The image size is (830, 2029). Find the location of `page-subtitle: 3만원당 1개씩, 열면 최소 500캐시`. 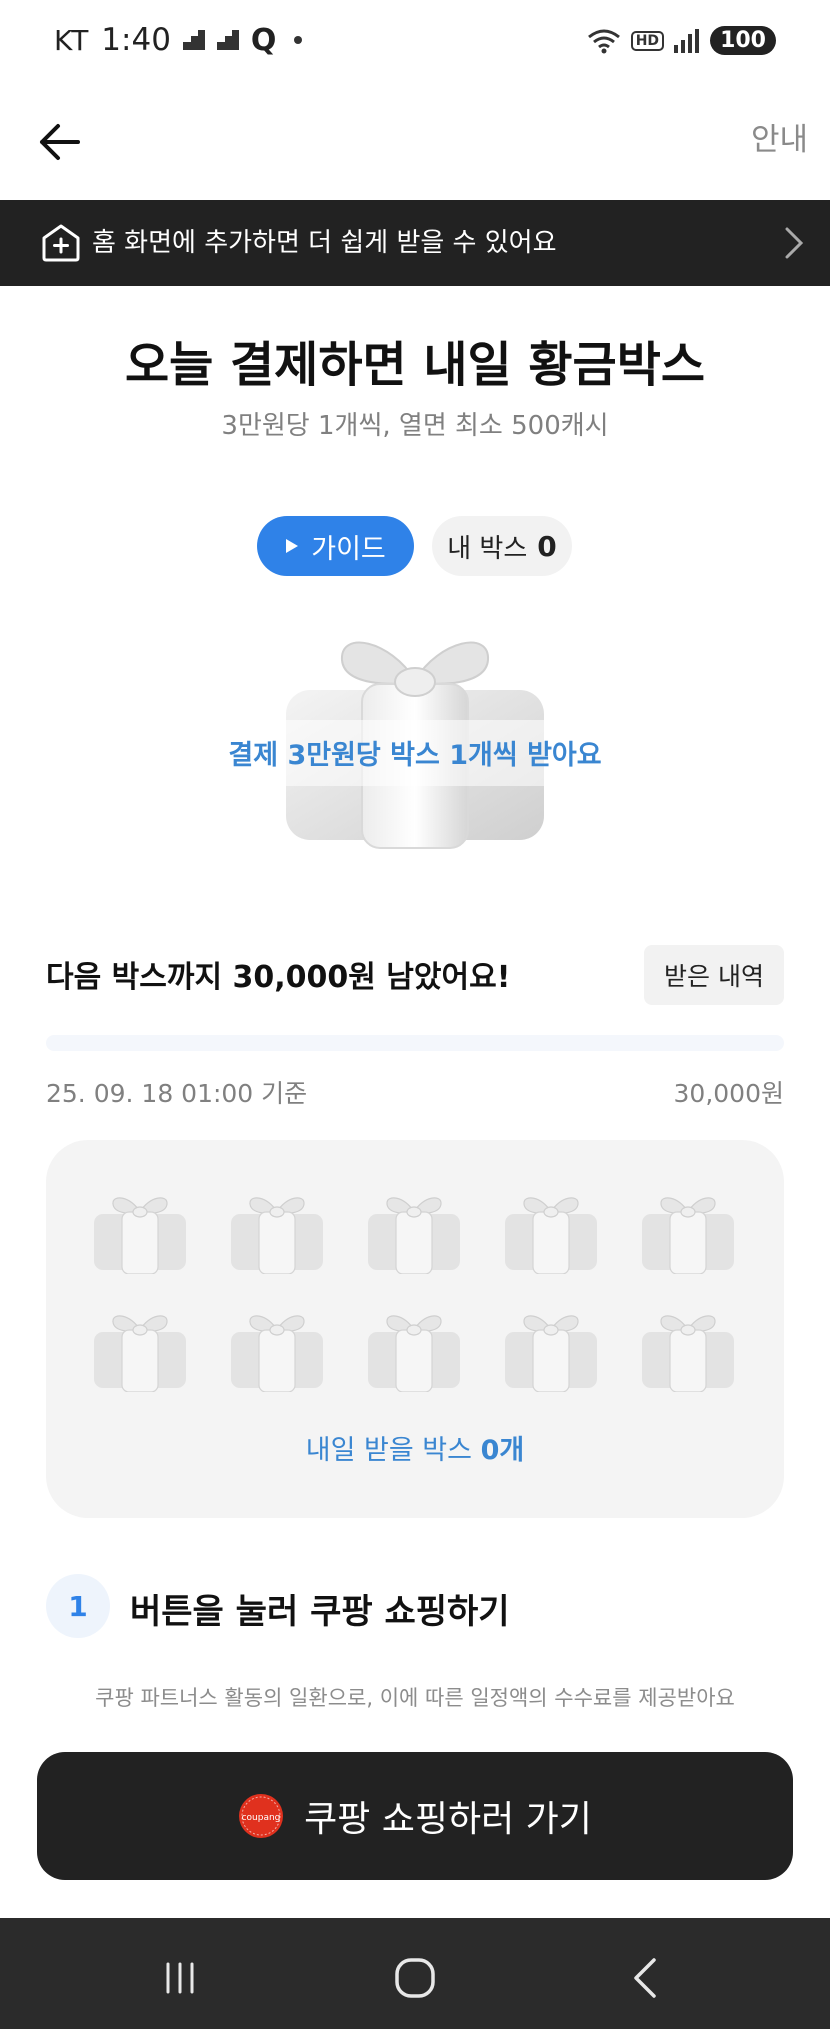

page-subtitle: 3만원당 1개씩, 열면 최소 500캐시 is located at coordinates (415, 426).